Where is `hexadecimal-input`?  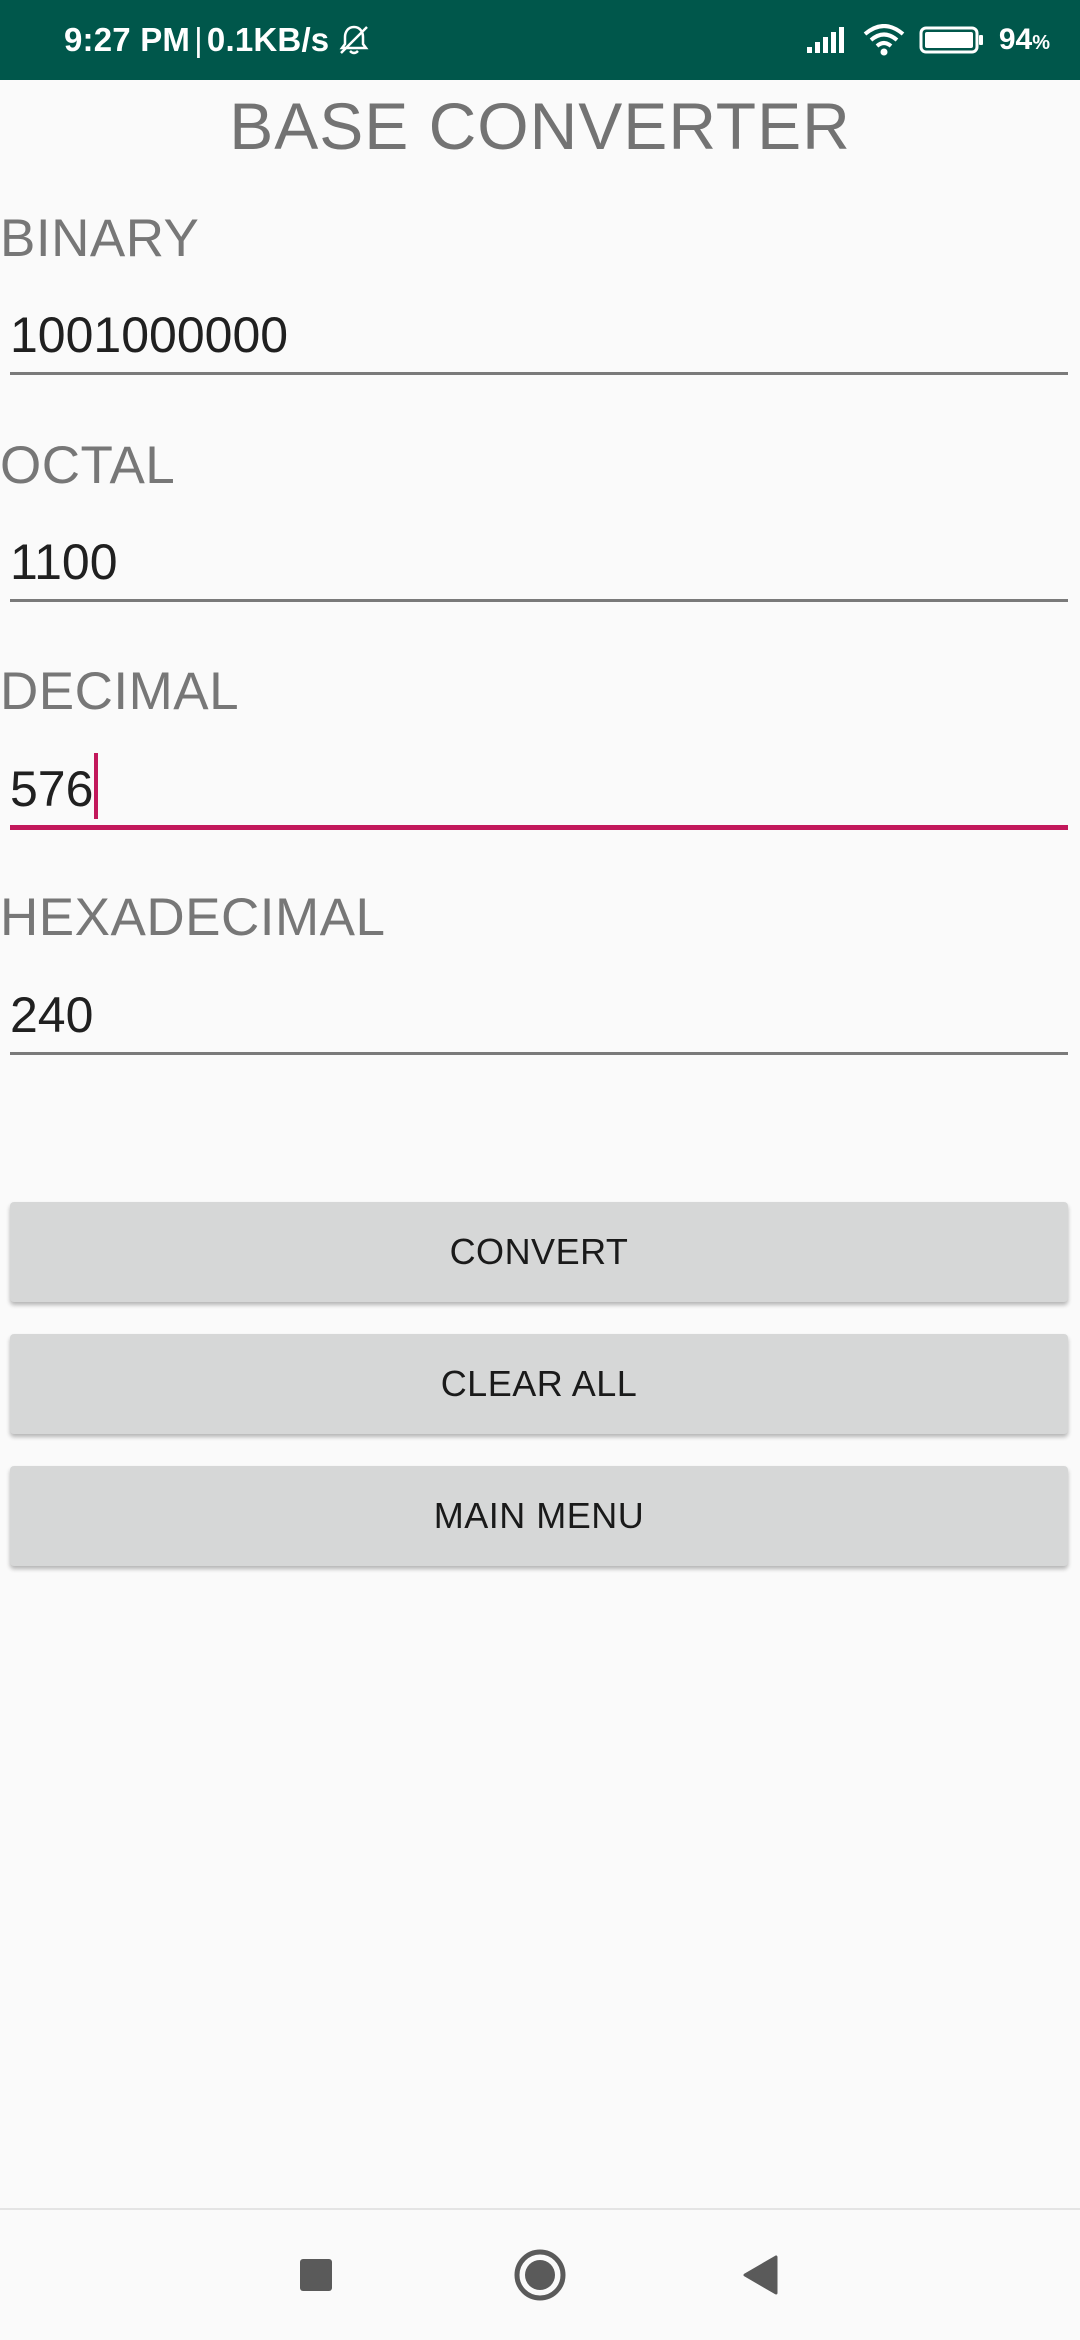 hexadecimal-input is located at coordinates (539, 1016).